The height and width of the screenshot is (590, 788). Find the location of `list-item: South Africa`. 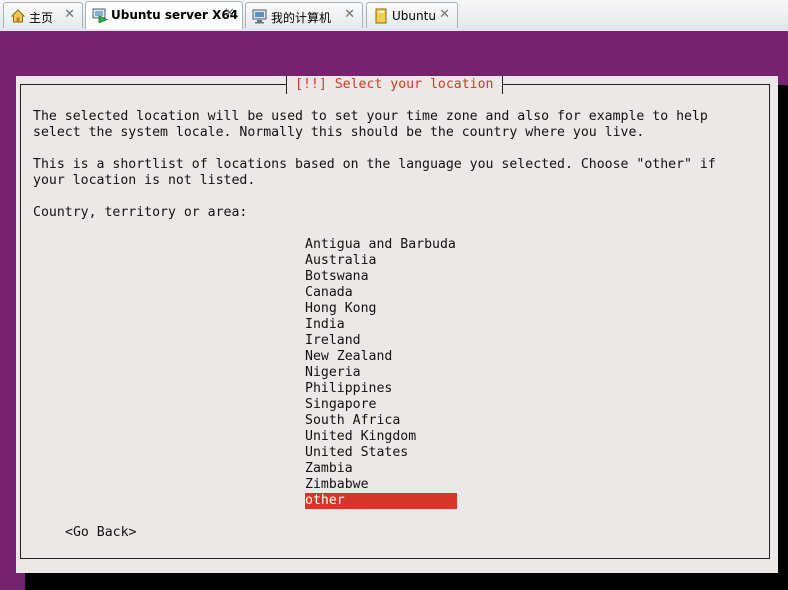

list-item: South Africa is located at coordinates (381, 421).